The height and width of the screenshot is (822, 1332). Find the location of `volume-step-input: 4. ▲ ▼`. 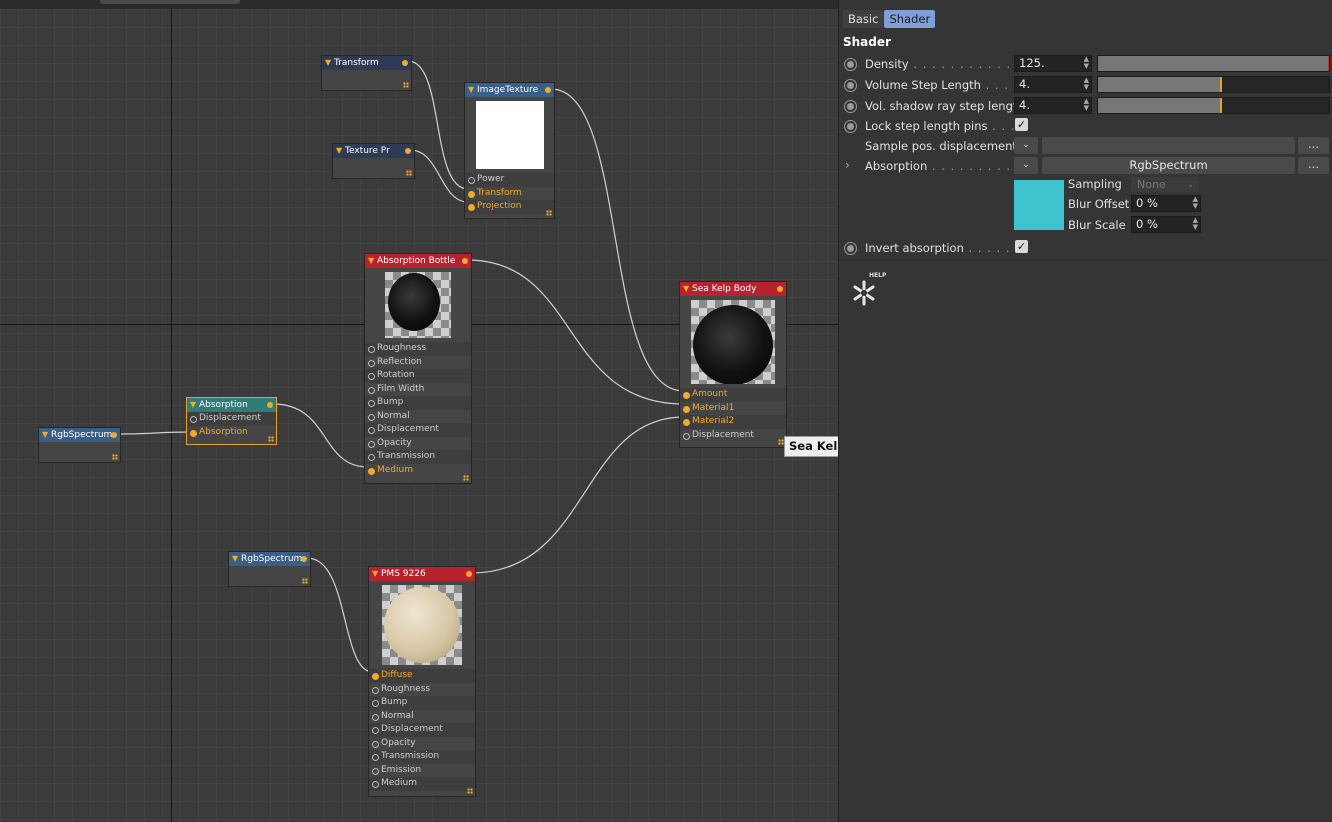

volume-step-input: 4. ▲ ▼ is located at coordinates (1053, 84).